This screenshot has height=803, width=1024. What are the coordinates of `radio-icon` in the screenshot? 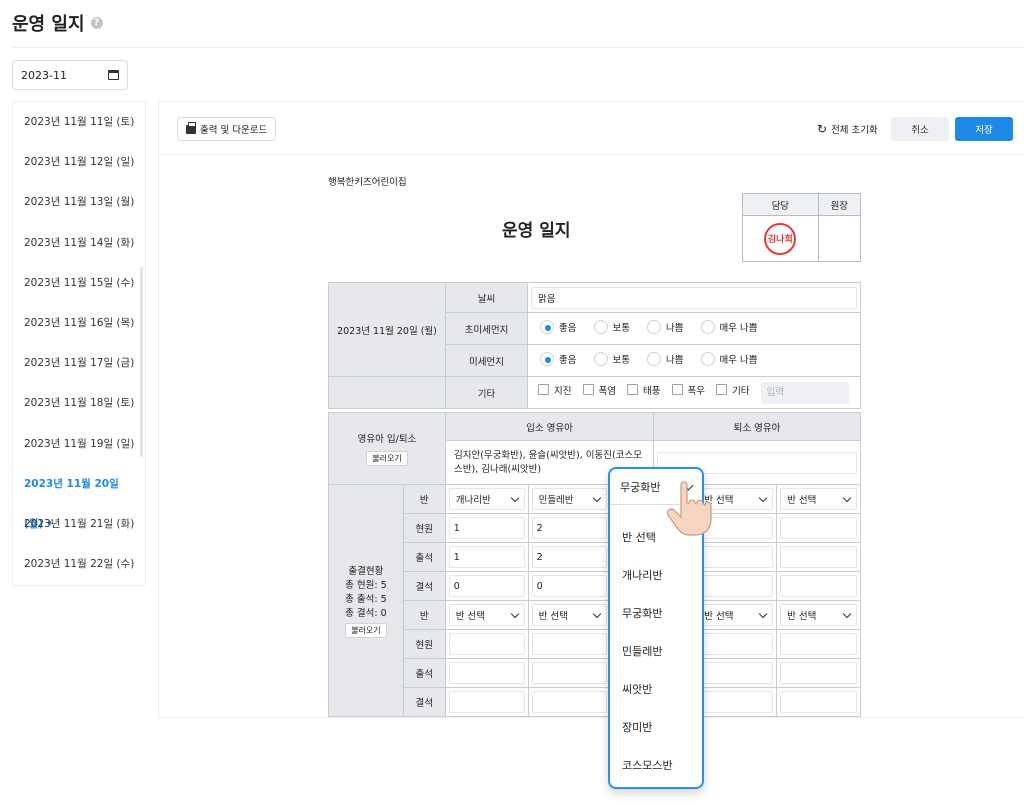 It's located at (547, 359).